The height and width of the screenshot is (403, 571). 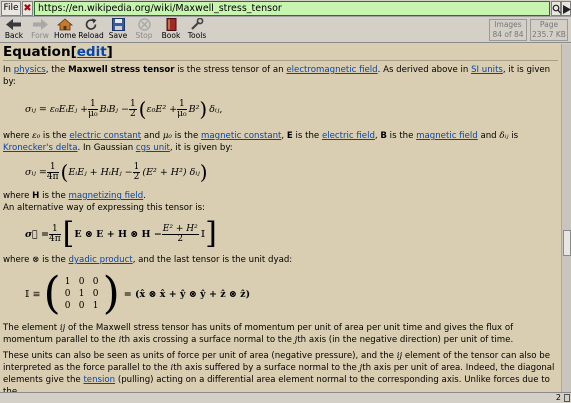 I want to click on forward-button: Forw, so click(x=40, y=30).